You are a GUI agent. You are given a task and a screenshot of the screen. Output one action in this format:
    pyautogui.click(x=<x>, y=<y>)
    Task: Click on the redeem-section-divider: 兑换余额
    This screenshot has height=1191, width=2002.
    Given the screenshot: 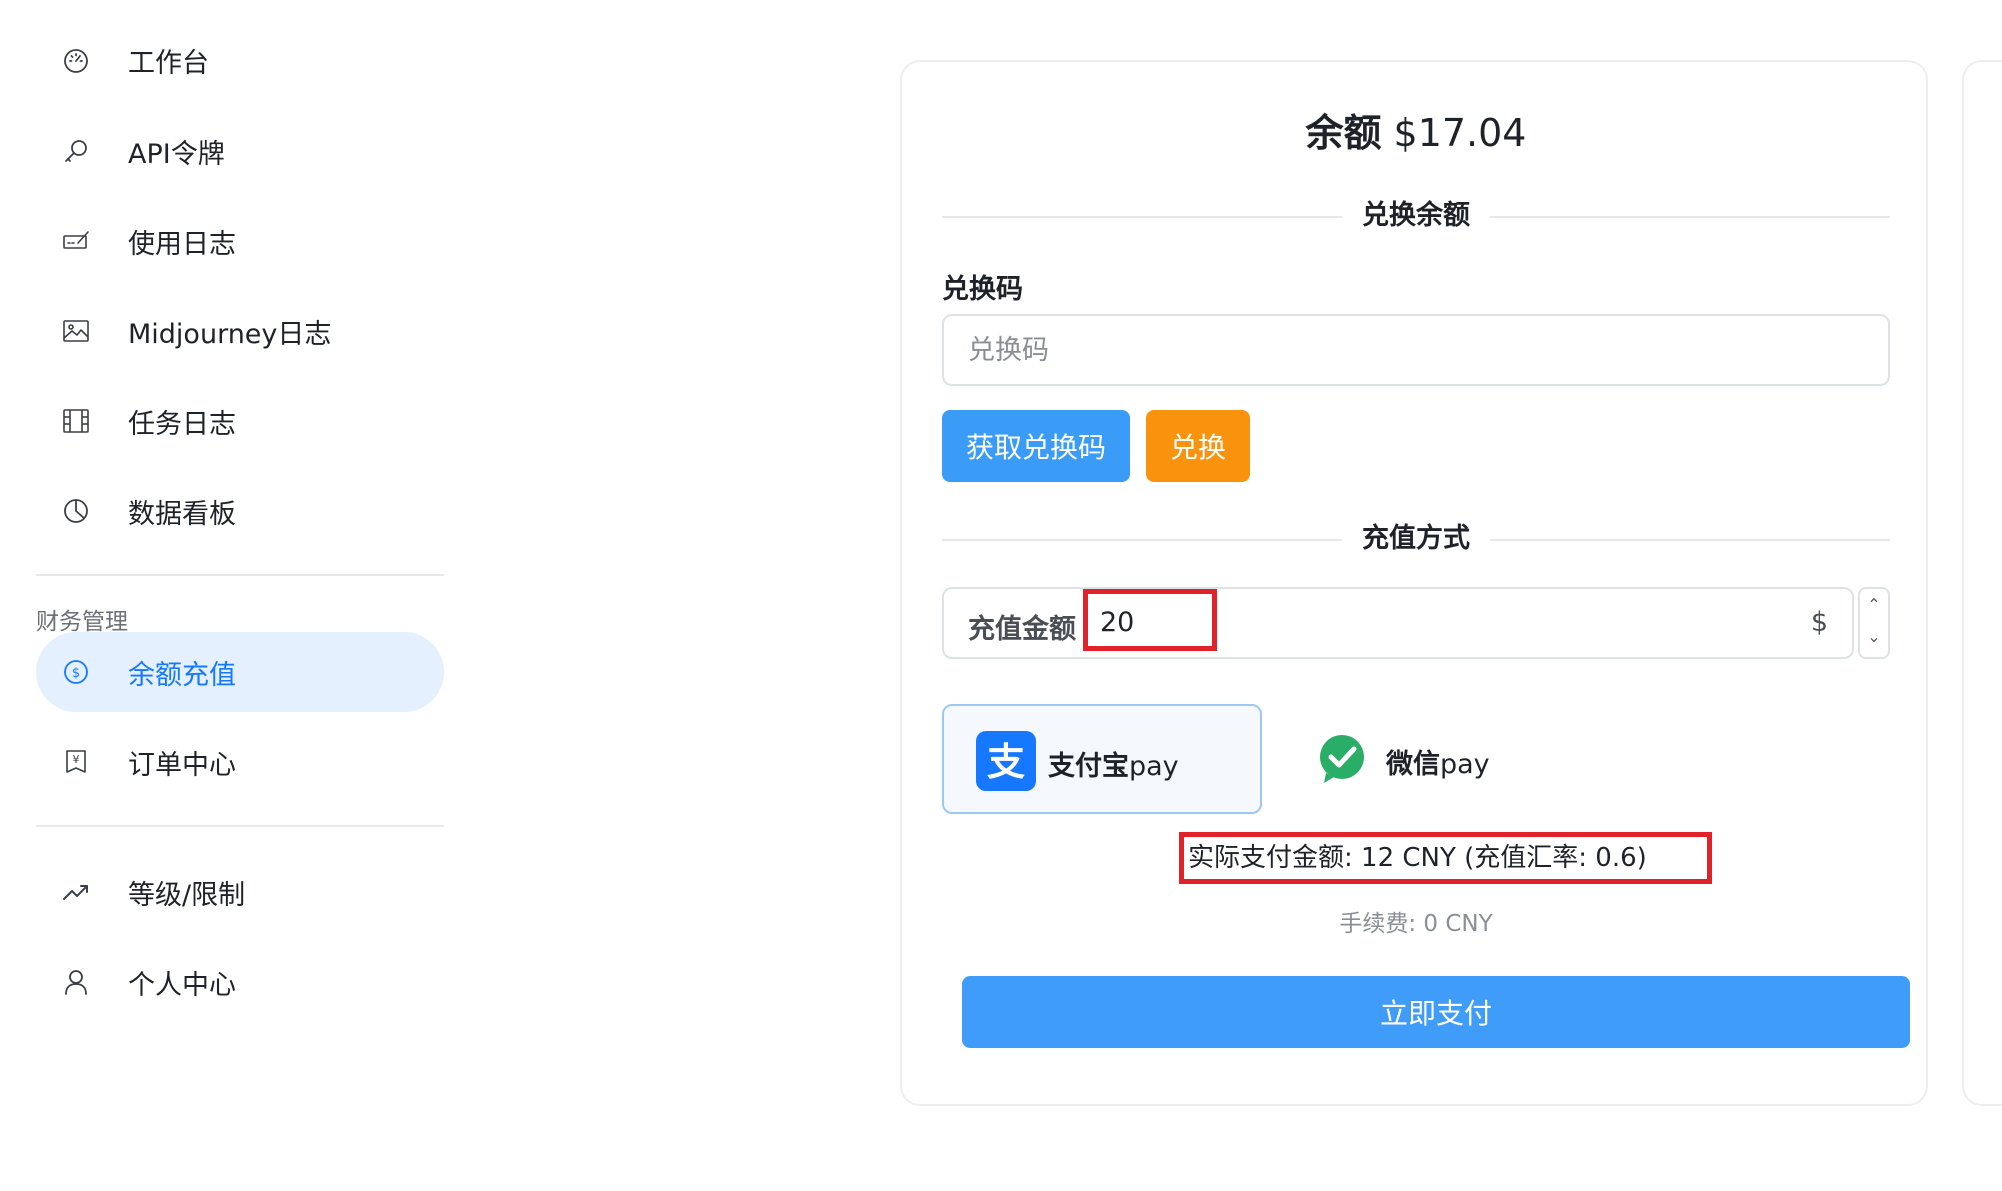 What is the action you would take?
    pyautogui.click(x=1416, y=216)
    